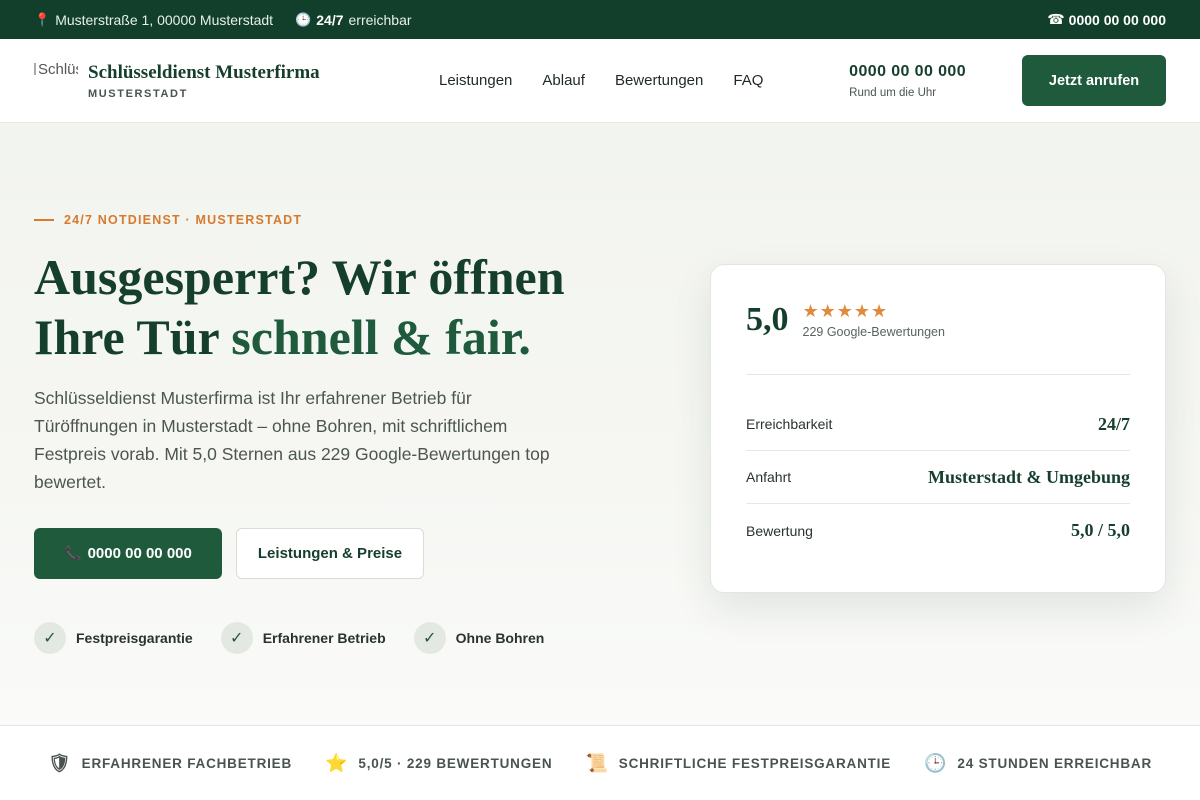 The width and height of the screenshot is (1200, 800). I want to click on feature-item: ✓ Festpreisgarantie, so click(113, 638).